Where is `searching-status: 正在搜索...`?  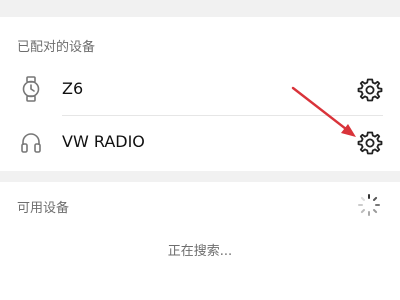
searching-status: 正在搜索... is located at coordinates (200, 251).